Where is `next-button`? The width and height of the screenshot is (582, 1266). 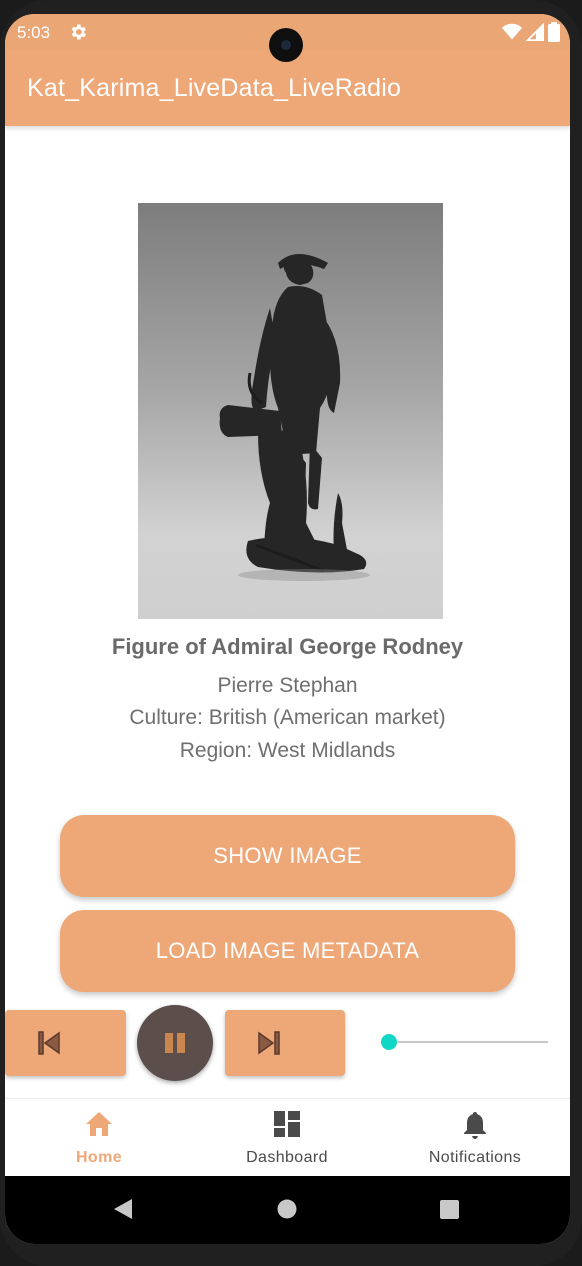
next-button is located at coordinates (285, 1043).